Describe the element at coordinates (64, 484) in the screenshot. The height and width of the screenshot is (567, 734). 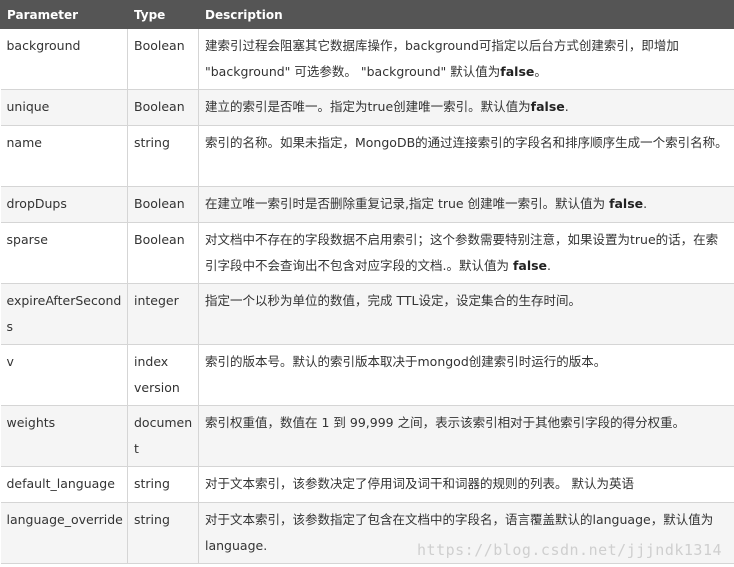
I see `param-cell: default_language` at that location.